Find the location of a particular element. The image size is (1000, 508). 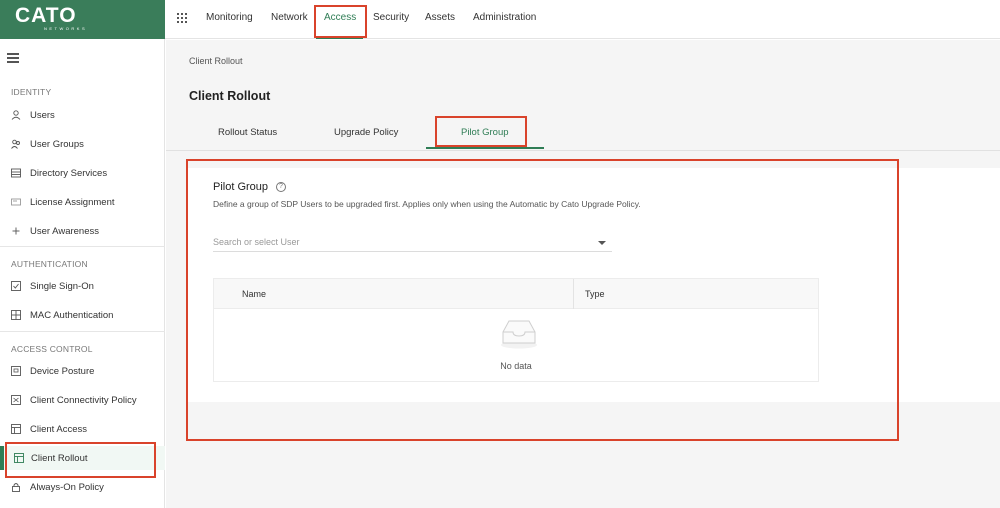

sidebar-item-label: MAC Authentication is located at coordinates (72, 315).